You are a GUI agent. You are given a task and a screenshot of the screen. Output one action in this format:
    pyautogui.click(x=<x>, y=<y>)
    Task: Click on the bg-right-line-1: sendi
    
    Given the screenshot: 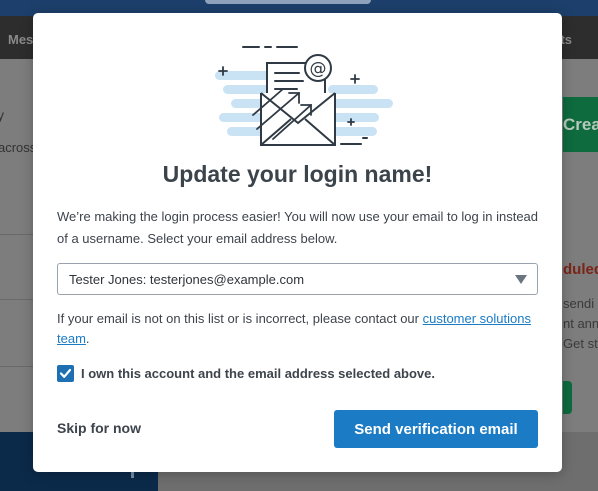 What is the action you would take?
    pyautogui.click(x=579, y=303)
    